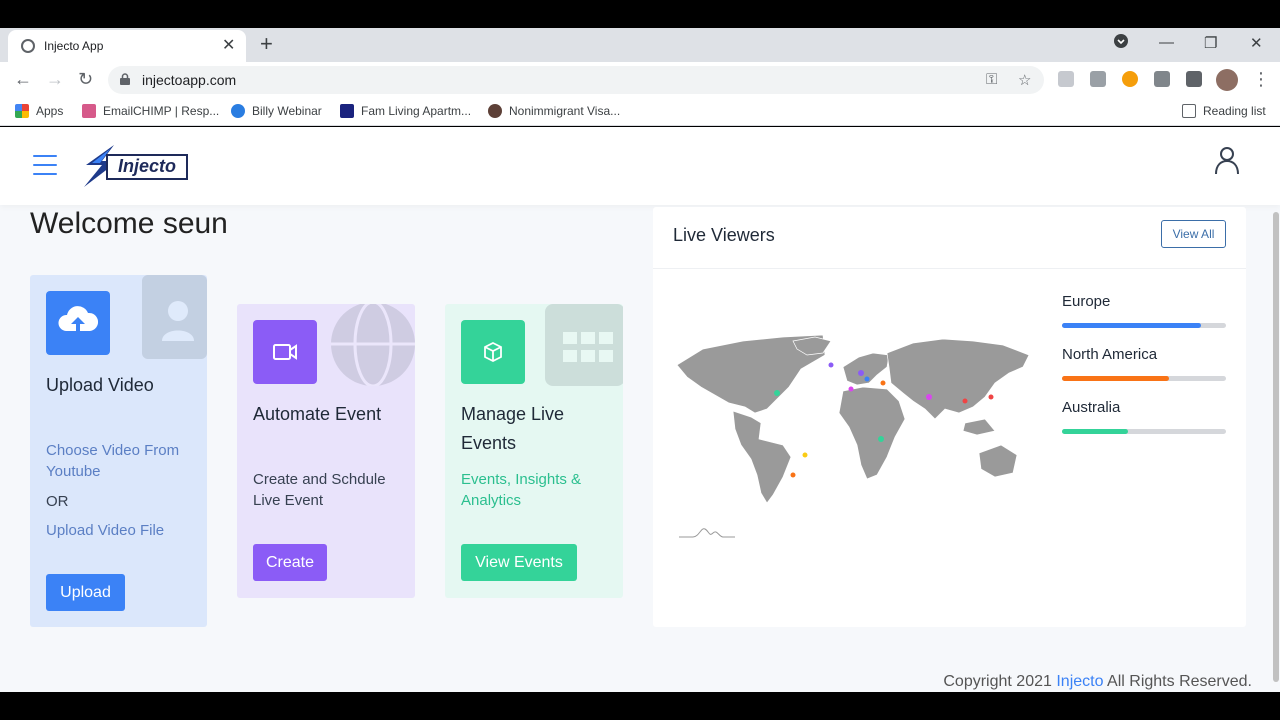 This screenshot has height=720, width=1280. I want to click on cloud-upload-icon, so click(78, 318).